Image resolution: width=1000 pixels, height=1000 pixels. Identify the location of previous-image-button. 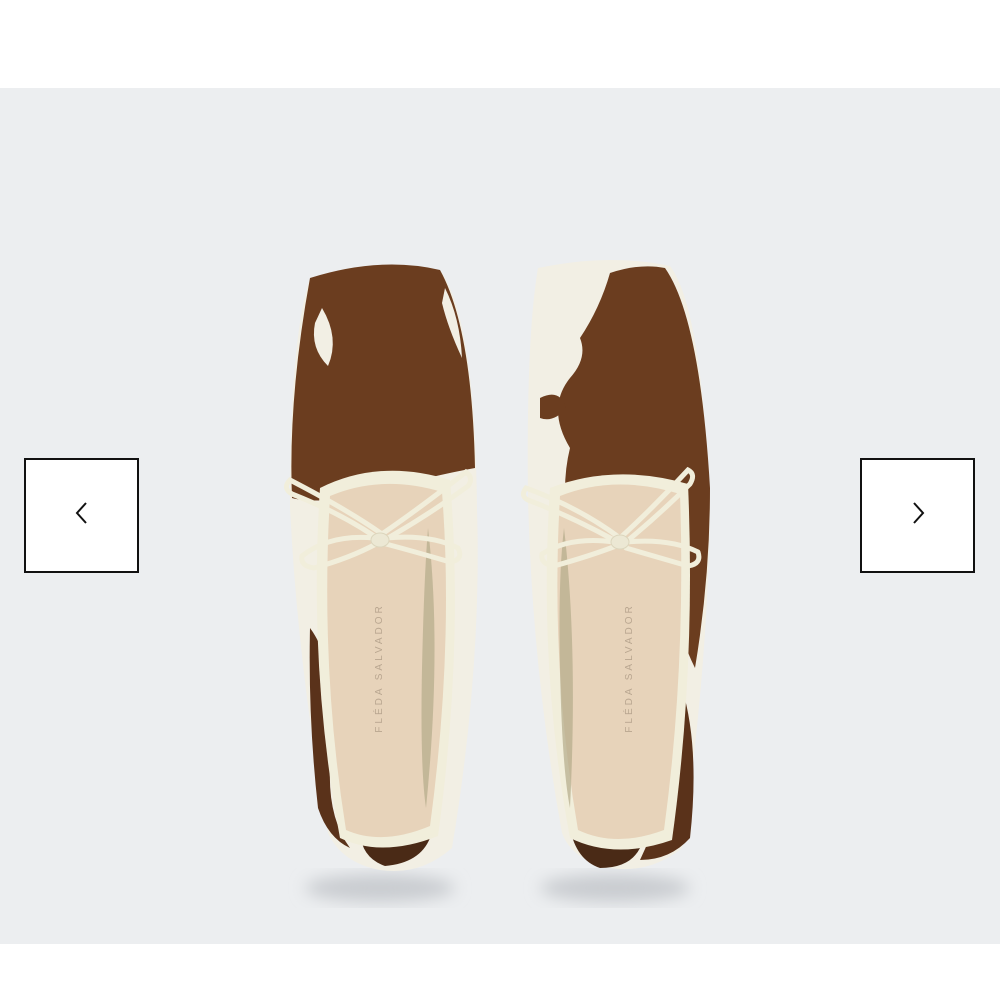
(81, 515).